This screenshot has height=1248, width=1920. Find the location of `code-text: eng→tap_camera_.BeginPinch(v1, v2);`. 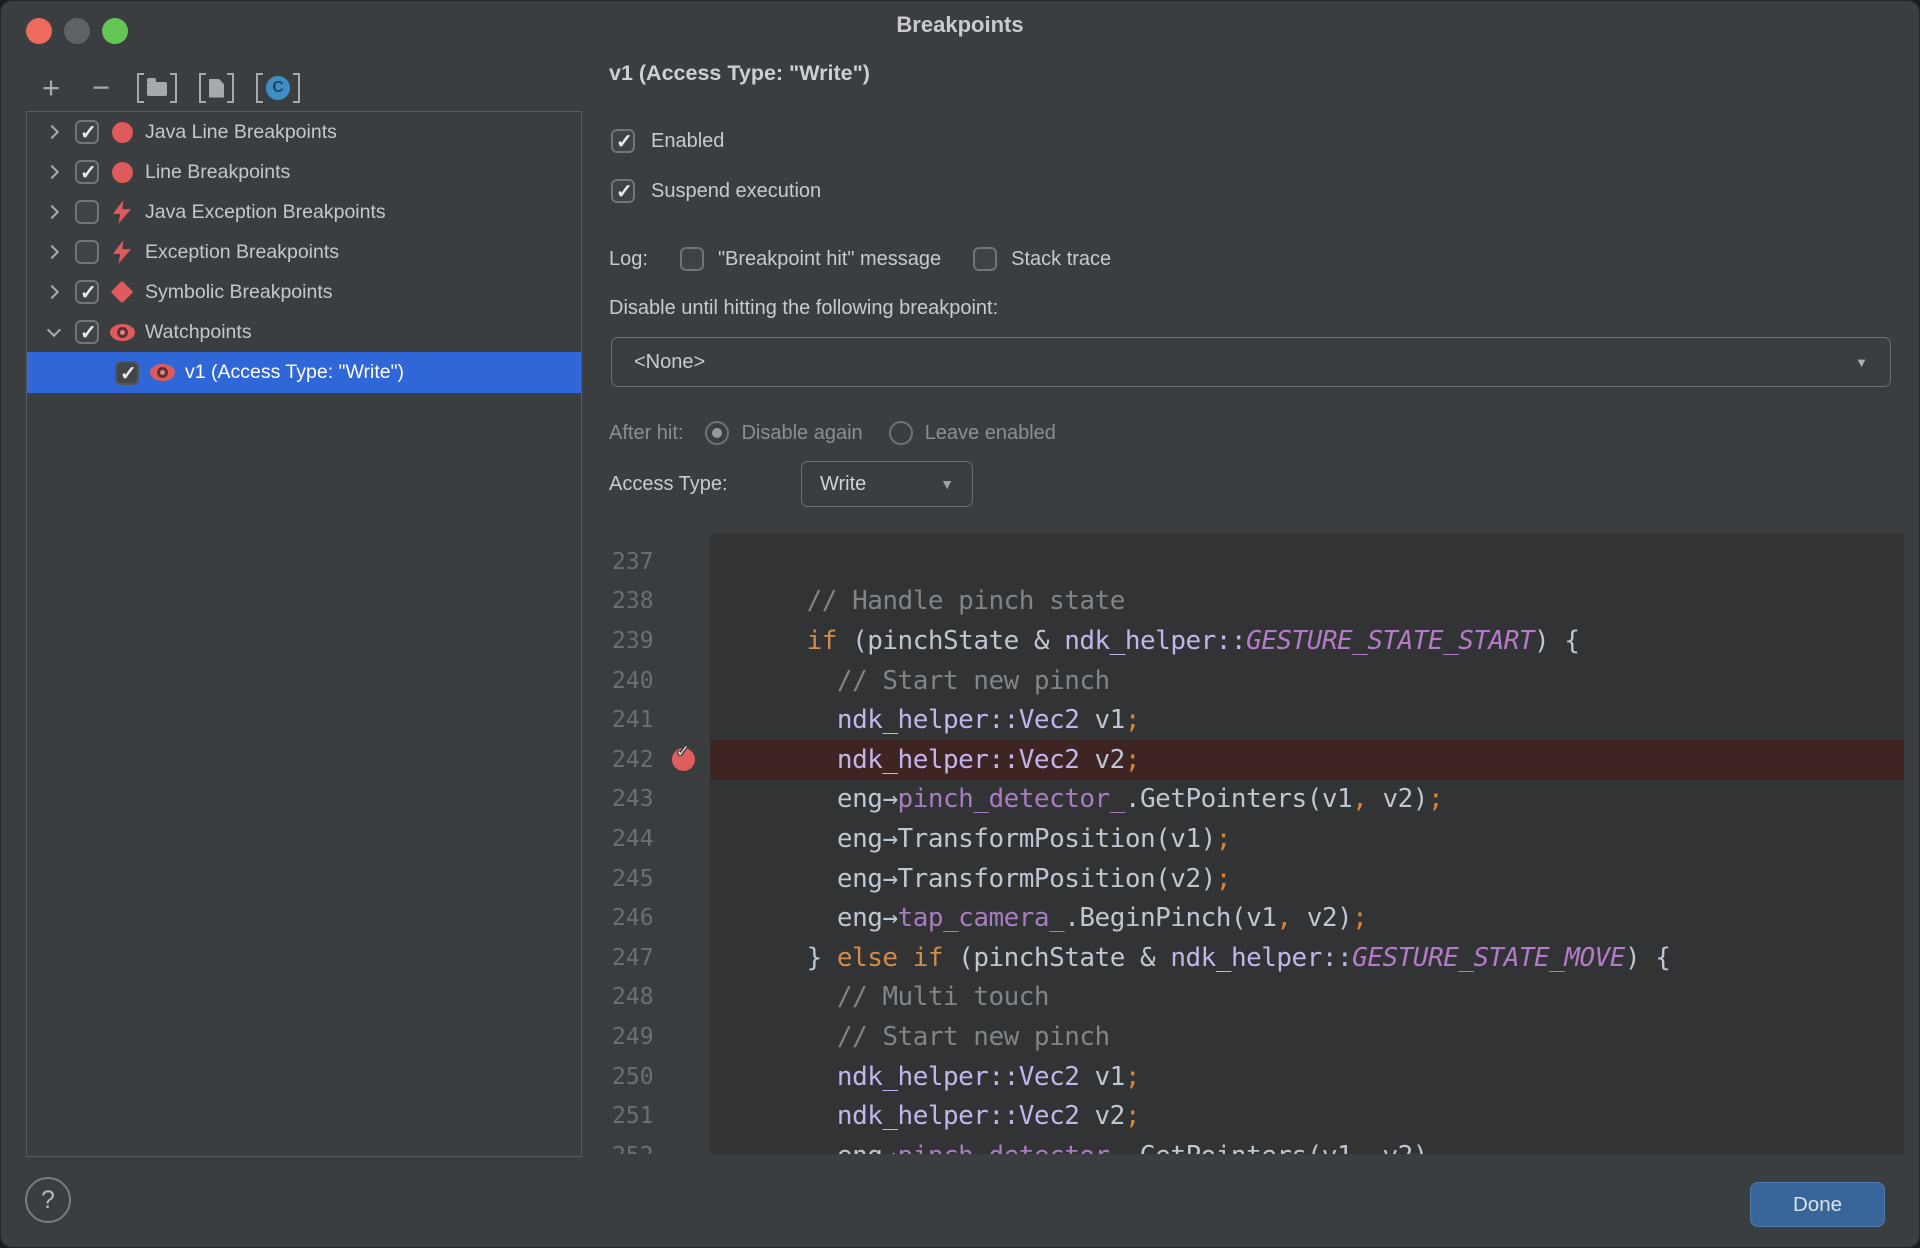

code-text: eng→tap_camera_.BeginPinch(v1, v2); is located at coordinates (1057, 918).